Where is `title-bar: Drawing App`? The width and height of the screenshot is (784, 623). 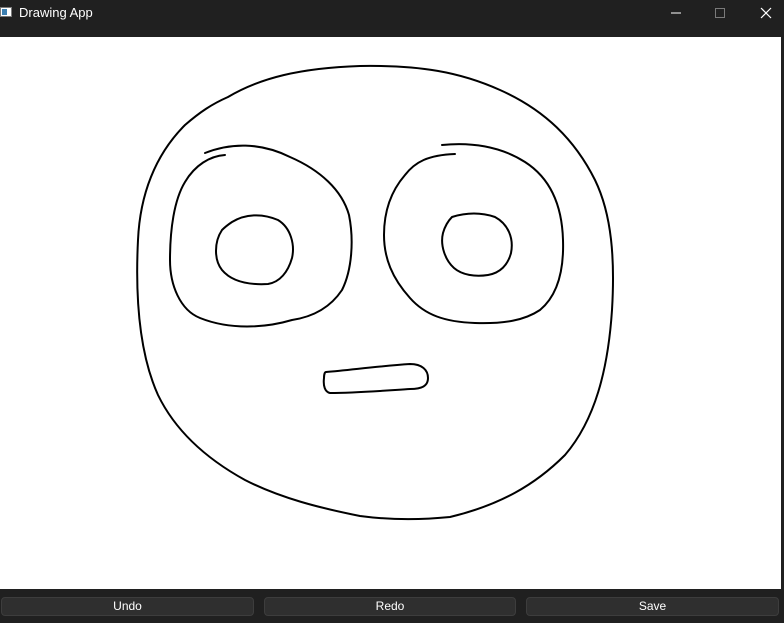
title-bar: Drawing App is located at coordinates (392, 13).